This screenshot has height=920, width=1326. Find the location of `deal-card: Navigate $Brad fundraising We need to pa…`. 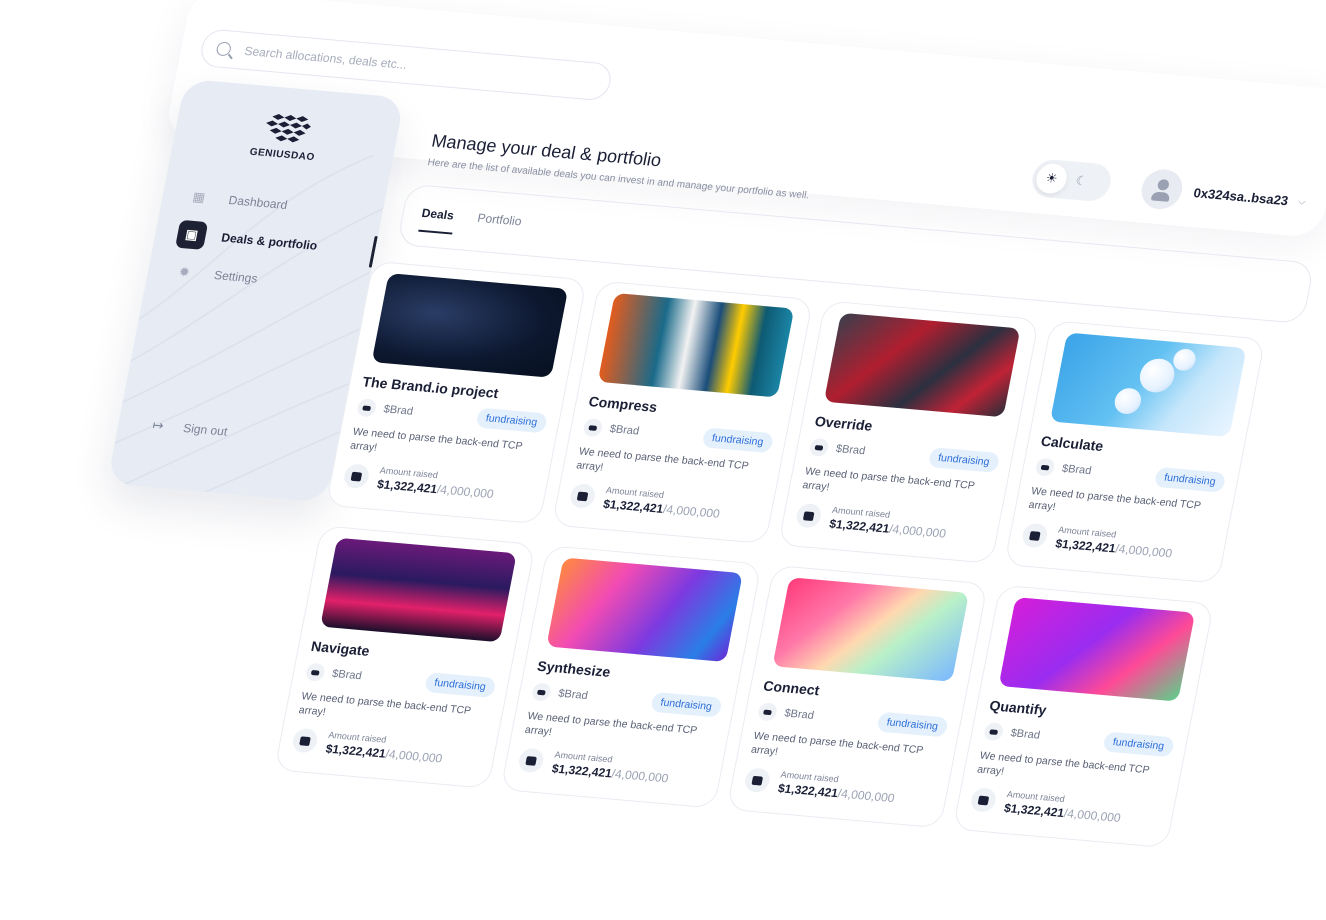

deal-card: Navigate $Brad fundraising We need to pa… is located at coordinates (405, 657).